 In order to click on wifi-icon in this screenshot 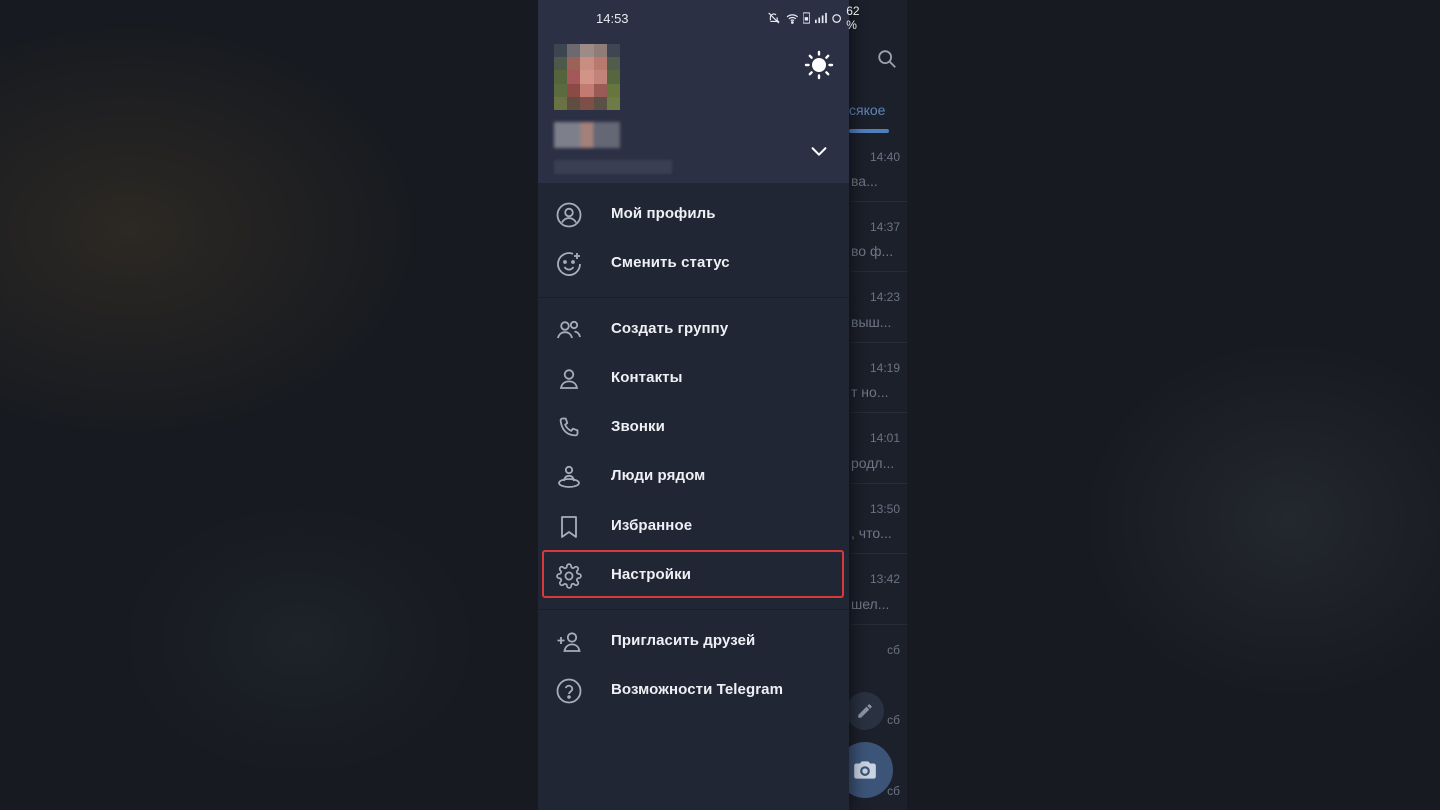, I will do `click(792, 18)`.